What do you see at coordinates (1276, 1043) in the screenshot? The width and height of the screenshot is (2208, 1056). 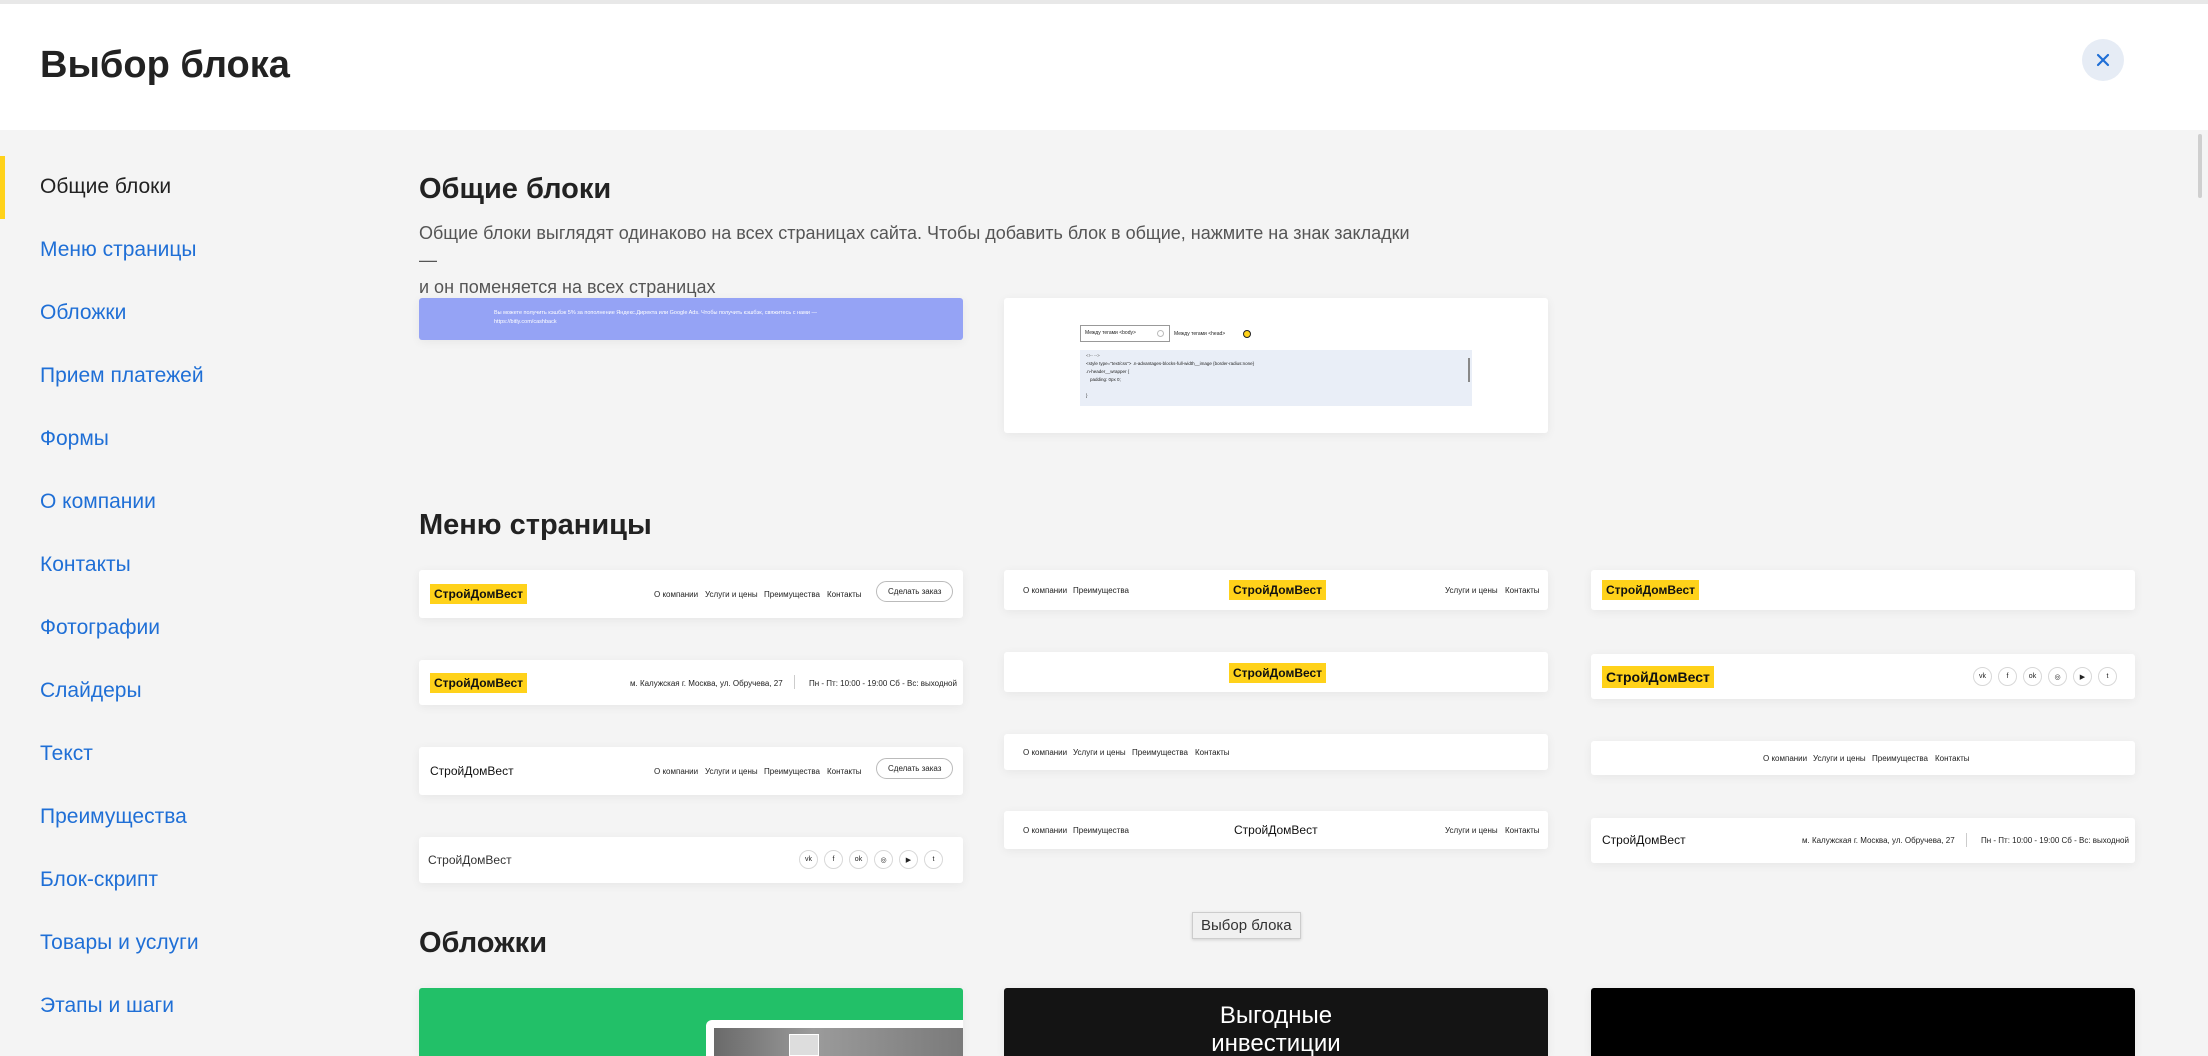 I see `cover-heading-line: инвестиции` at bounding box center [1276, 1043].